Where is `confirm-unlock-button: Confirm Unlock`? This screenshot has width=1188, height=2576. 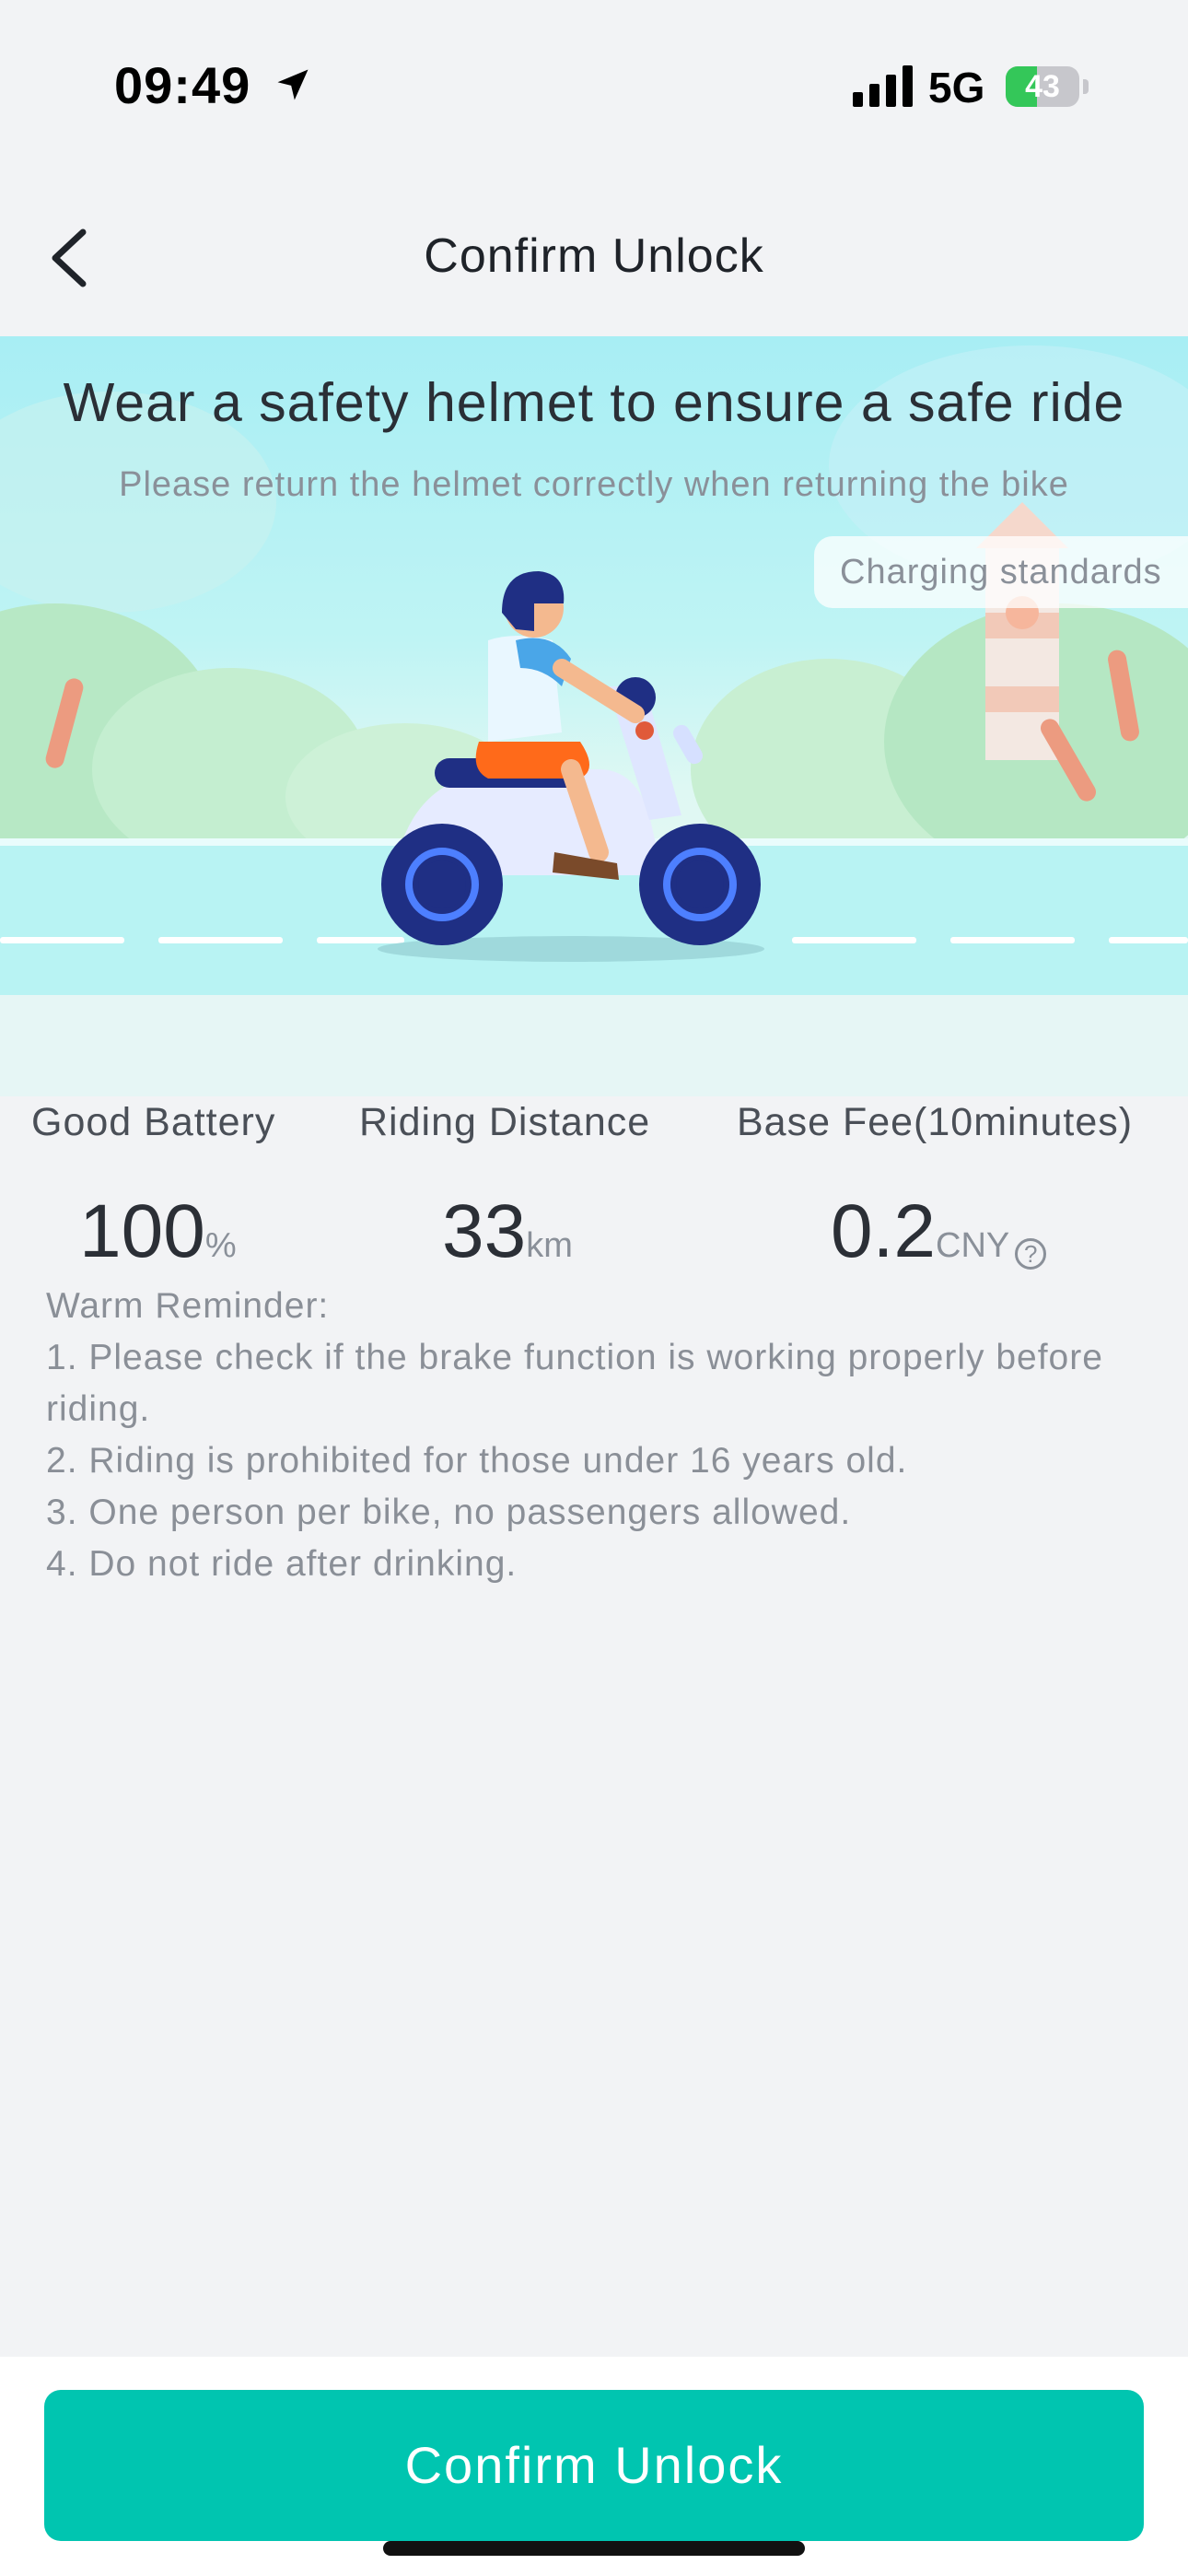 confirm-unlock-button: Confirm Unlock is located at coordinates (594, 2465).